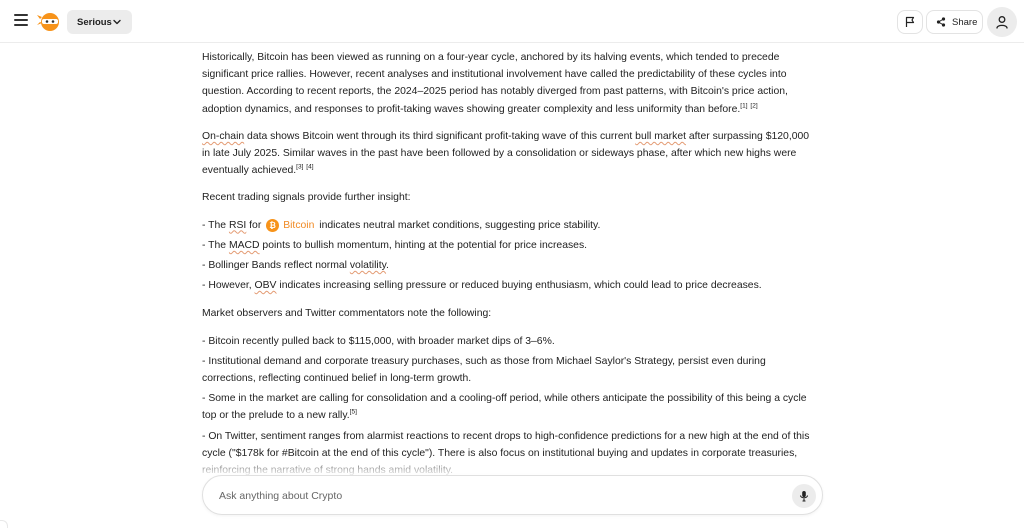 This screenshot has width=1024, height=528. I want to click on share-button: Share, so click(954, 22).